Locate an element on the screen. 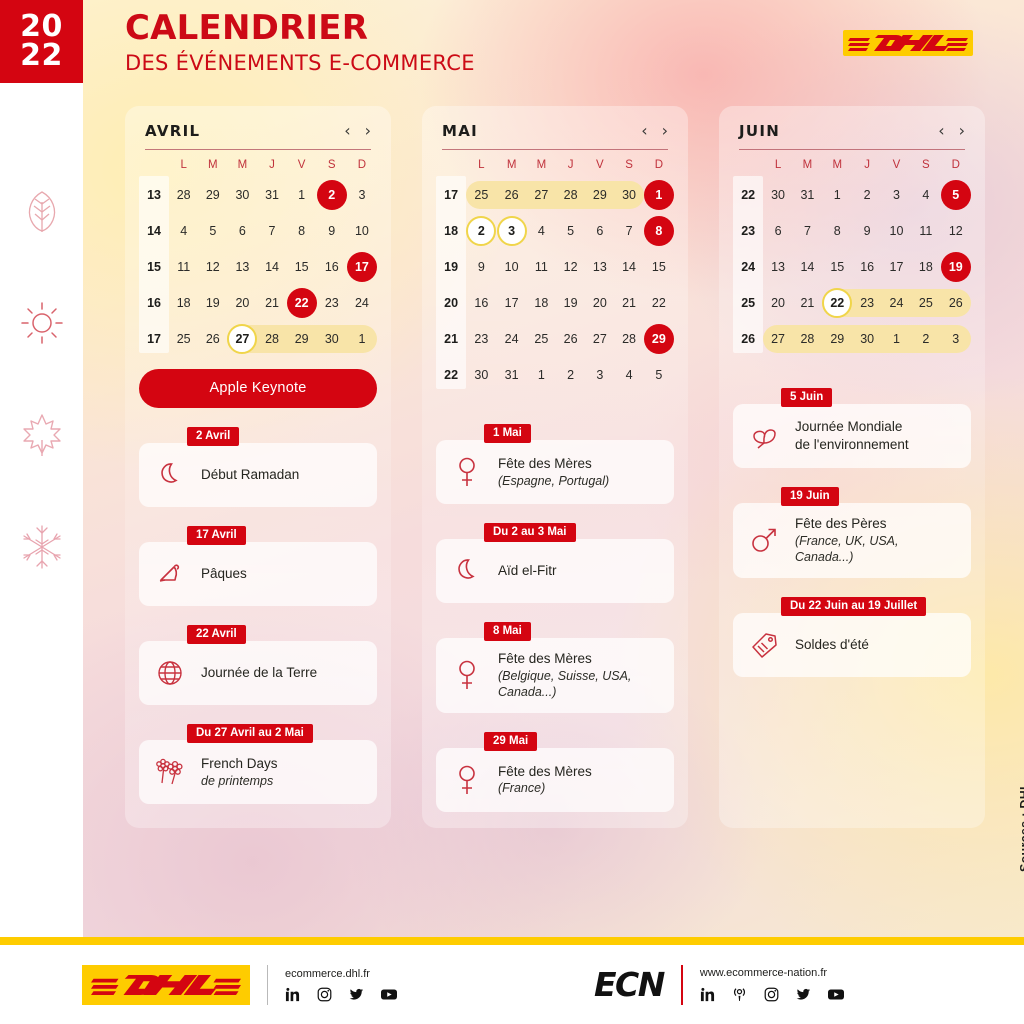 The image size is (1024, 1024). event-card: Aïd el-Fitr is located at coordinates (555, 571).